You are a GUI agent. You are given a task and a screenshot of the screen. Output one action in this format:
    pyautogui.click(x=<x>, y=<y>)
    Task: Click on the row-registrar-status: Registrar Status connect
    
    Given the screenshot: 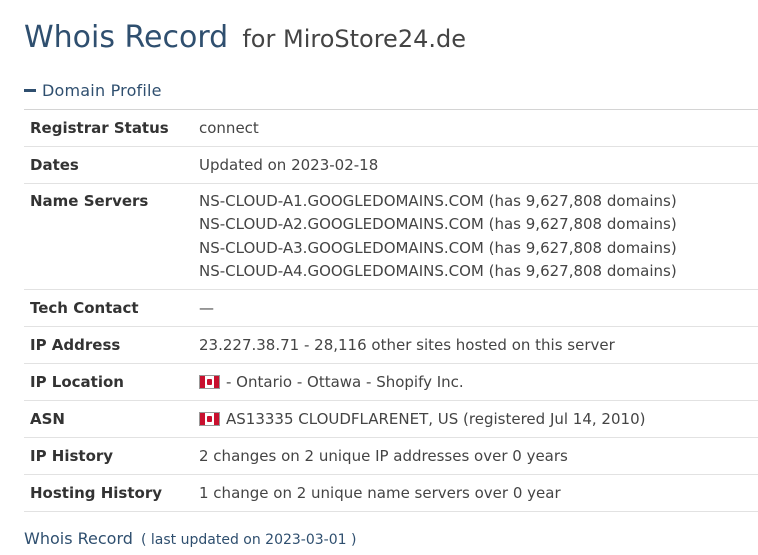 What is the action you would take?
    pyautogui.click(x=391, y=128)
    